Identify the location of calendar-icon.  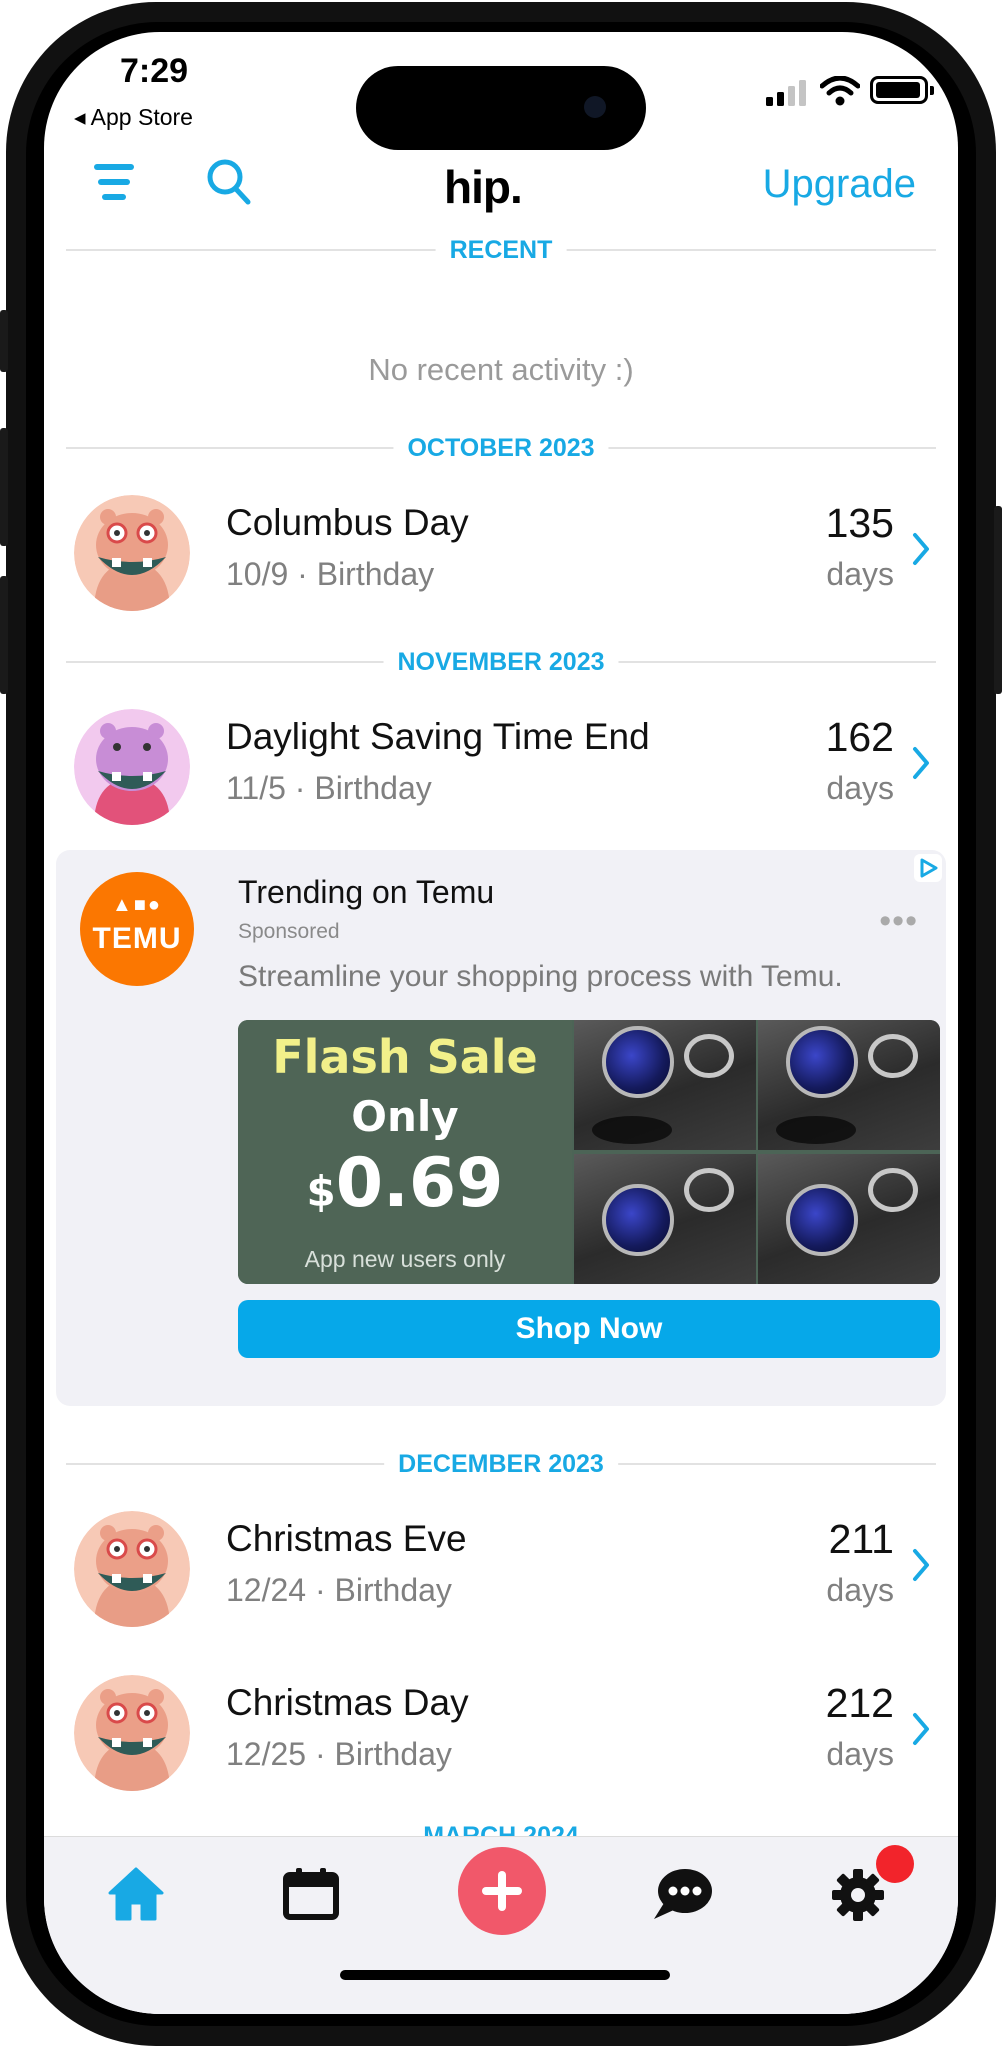
(311, 1894).